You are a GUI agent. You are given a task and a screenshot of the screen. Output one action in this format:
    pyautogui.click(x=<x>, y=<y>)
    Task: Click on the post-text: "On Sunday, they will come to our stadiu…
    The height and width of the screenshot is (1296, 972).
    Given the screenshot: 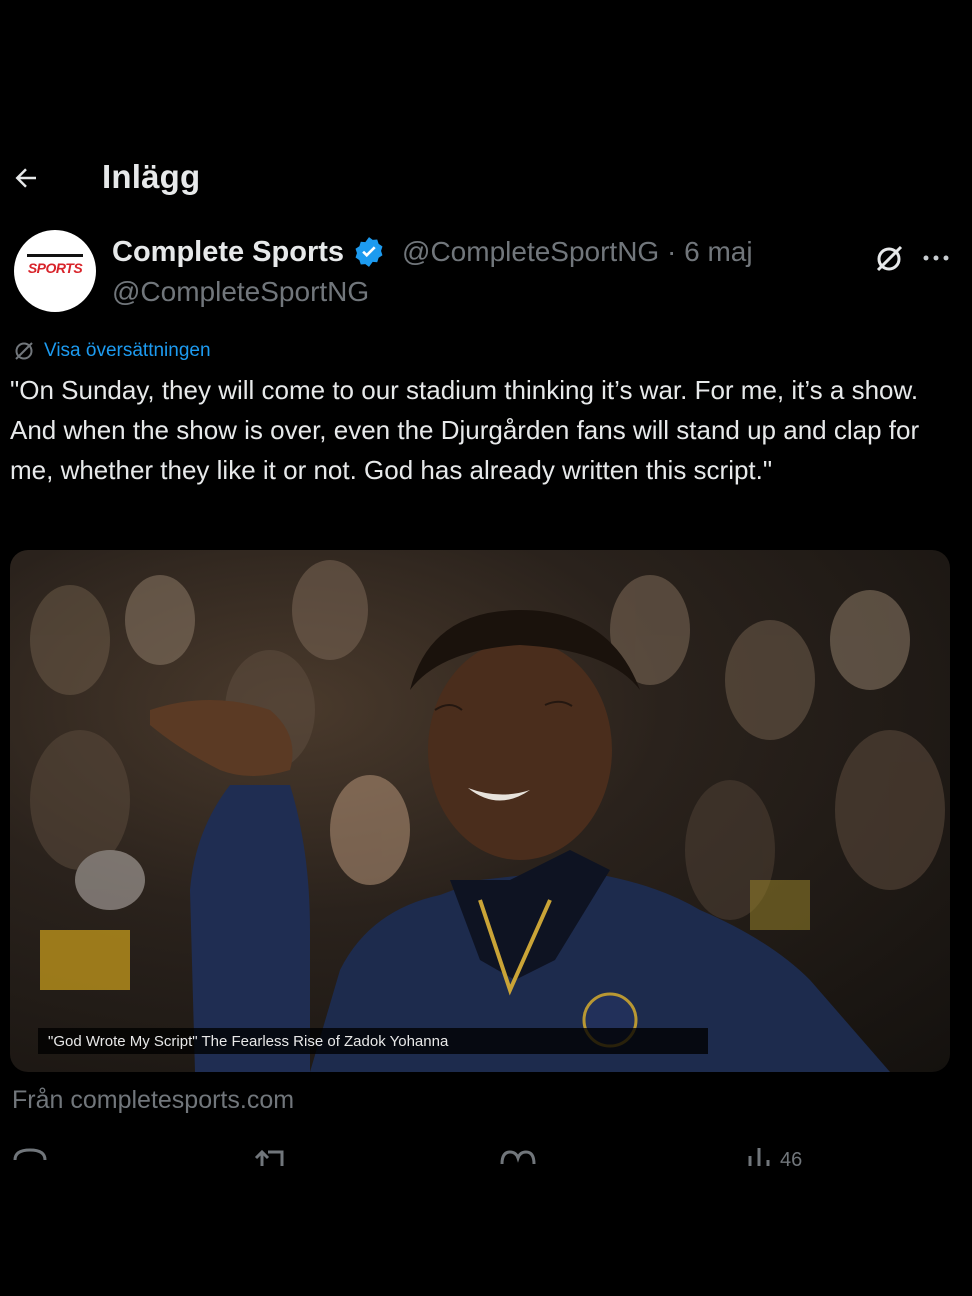 What is the action you would take?
    pyautogui.click(x=465, y=430)
    